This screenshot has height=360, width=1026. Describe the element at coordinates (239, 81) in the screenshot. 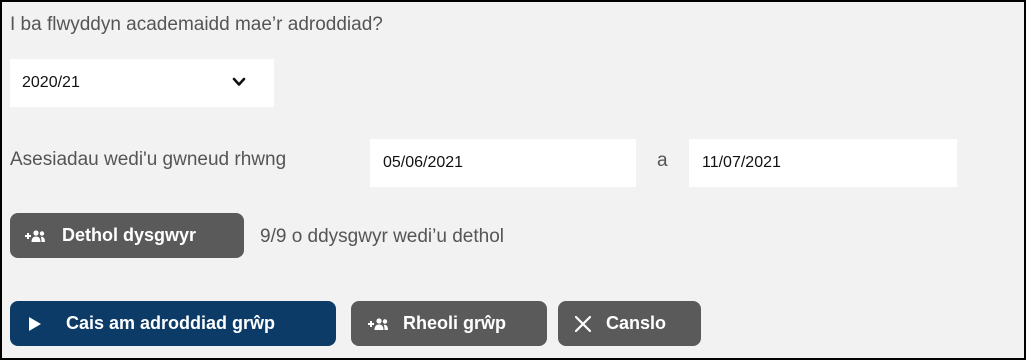

I see `chevron-down-icon` at that location.